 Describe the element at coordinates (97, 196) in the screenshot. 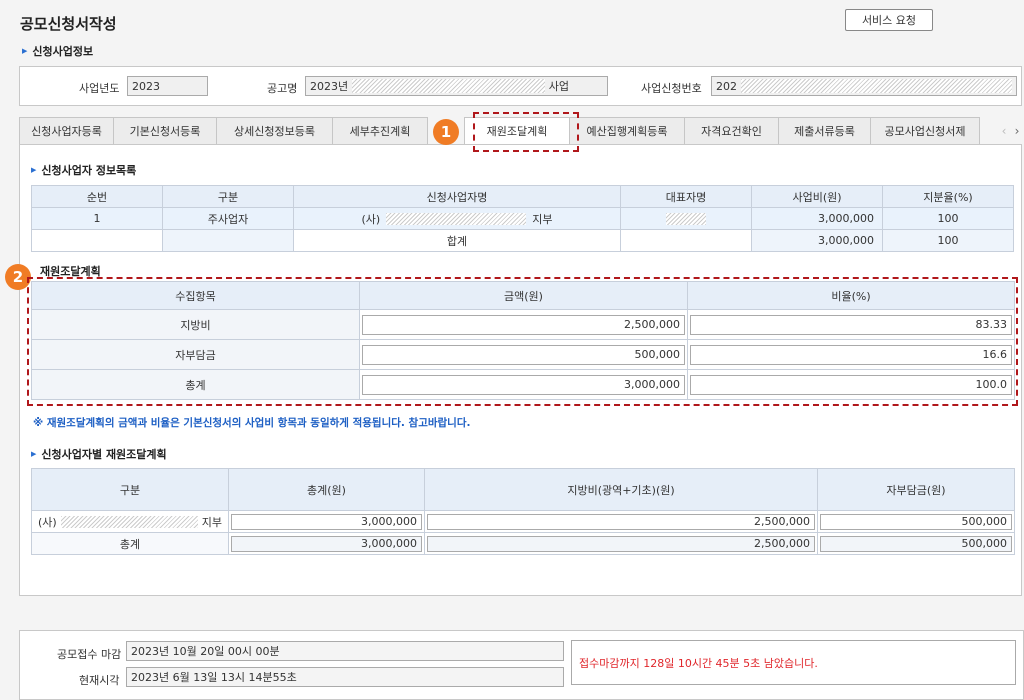

I see `col-header: 순번` at that location.